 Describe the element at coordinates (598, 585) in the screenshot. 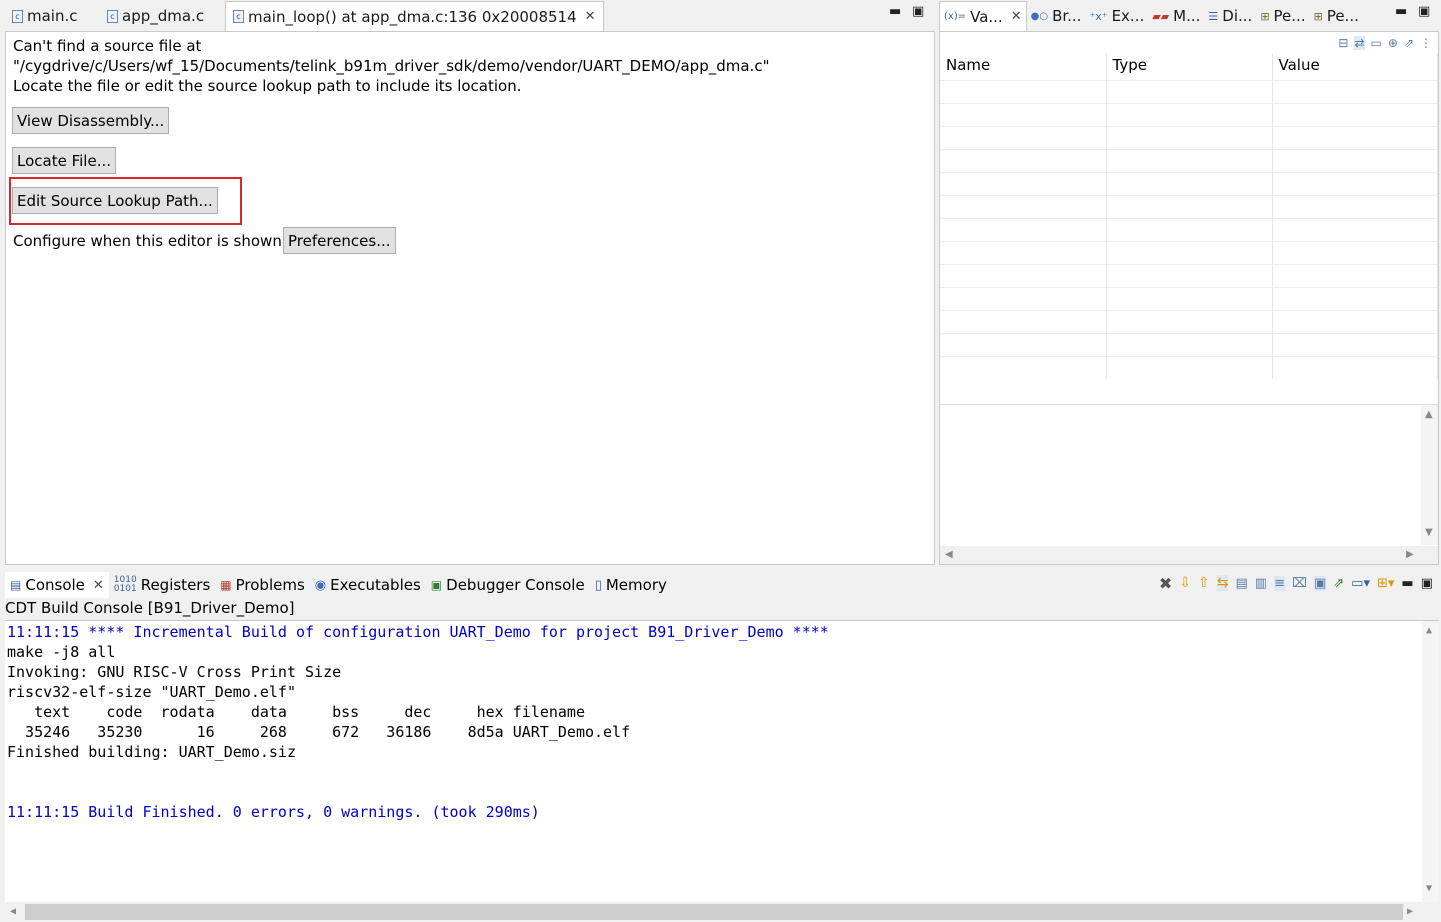

I see `memory-icon: ▯` at that location.